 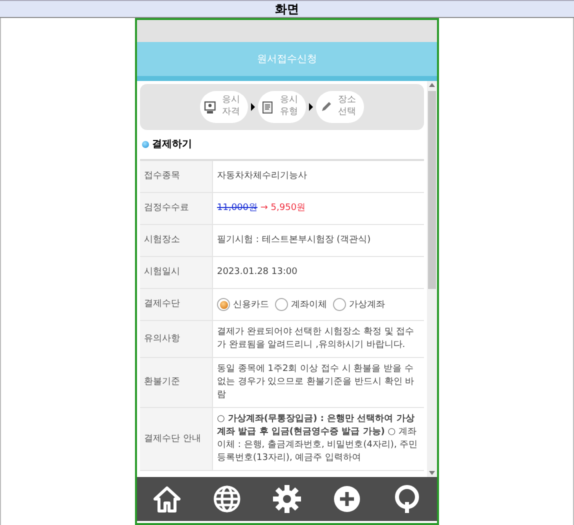 What do you see at coordinates (359, 304) in the screenshot?
I see `radio-option: 가상계좌` at bounding box center [359, 304].